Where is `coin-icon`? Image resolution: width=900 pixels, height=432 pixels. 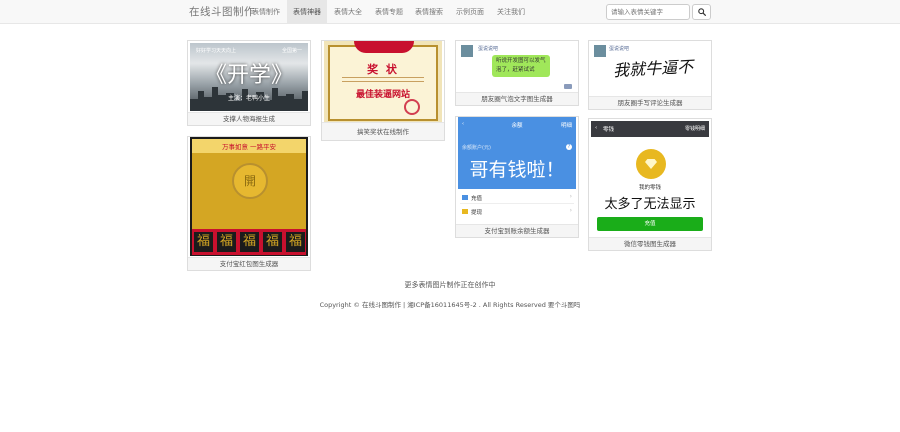 coin-icon is located at coordinates (651, 164).